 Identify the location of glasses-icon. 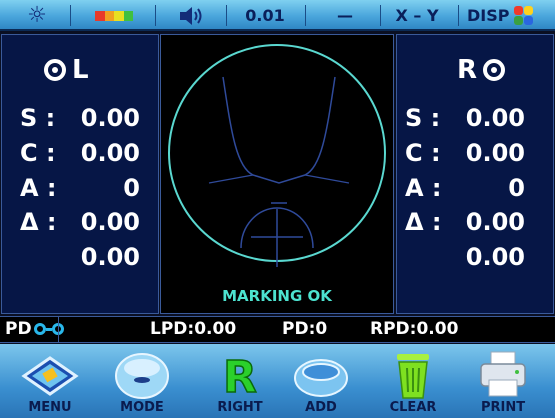
(48, 329).